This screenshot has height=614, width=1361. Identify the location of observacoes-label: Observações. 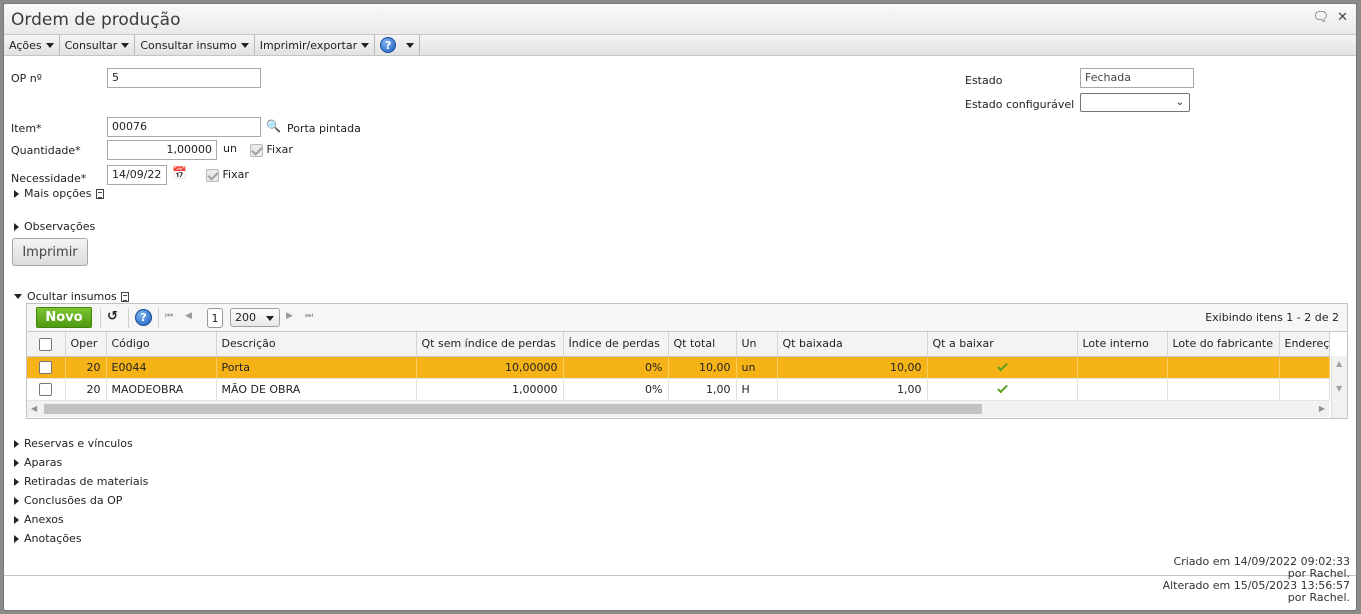
(60, 226).